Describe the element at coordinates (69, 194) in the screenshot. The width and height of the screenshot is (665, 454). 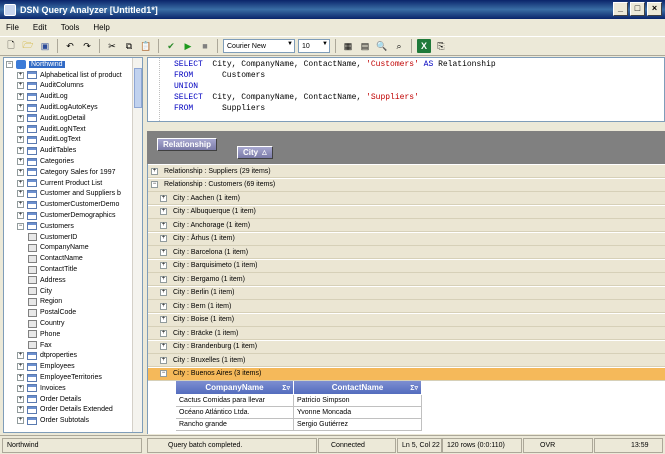
I see `tree-node-table: + Customer and Suppliers b` at that location.